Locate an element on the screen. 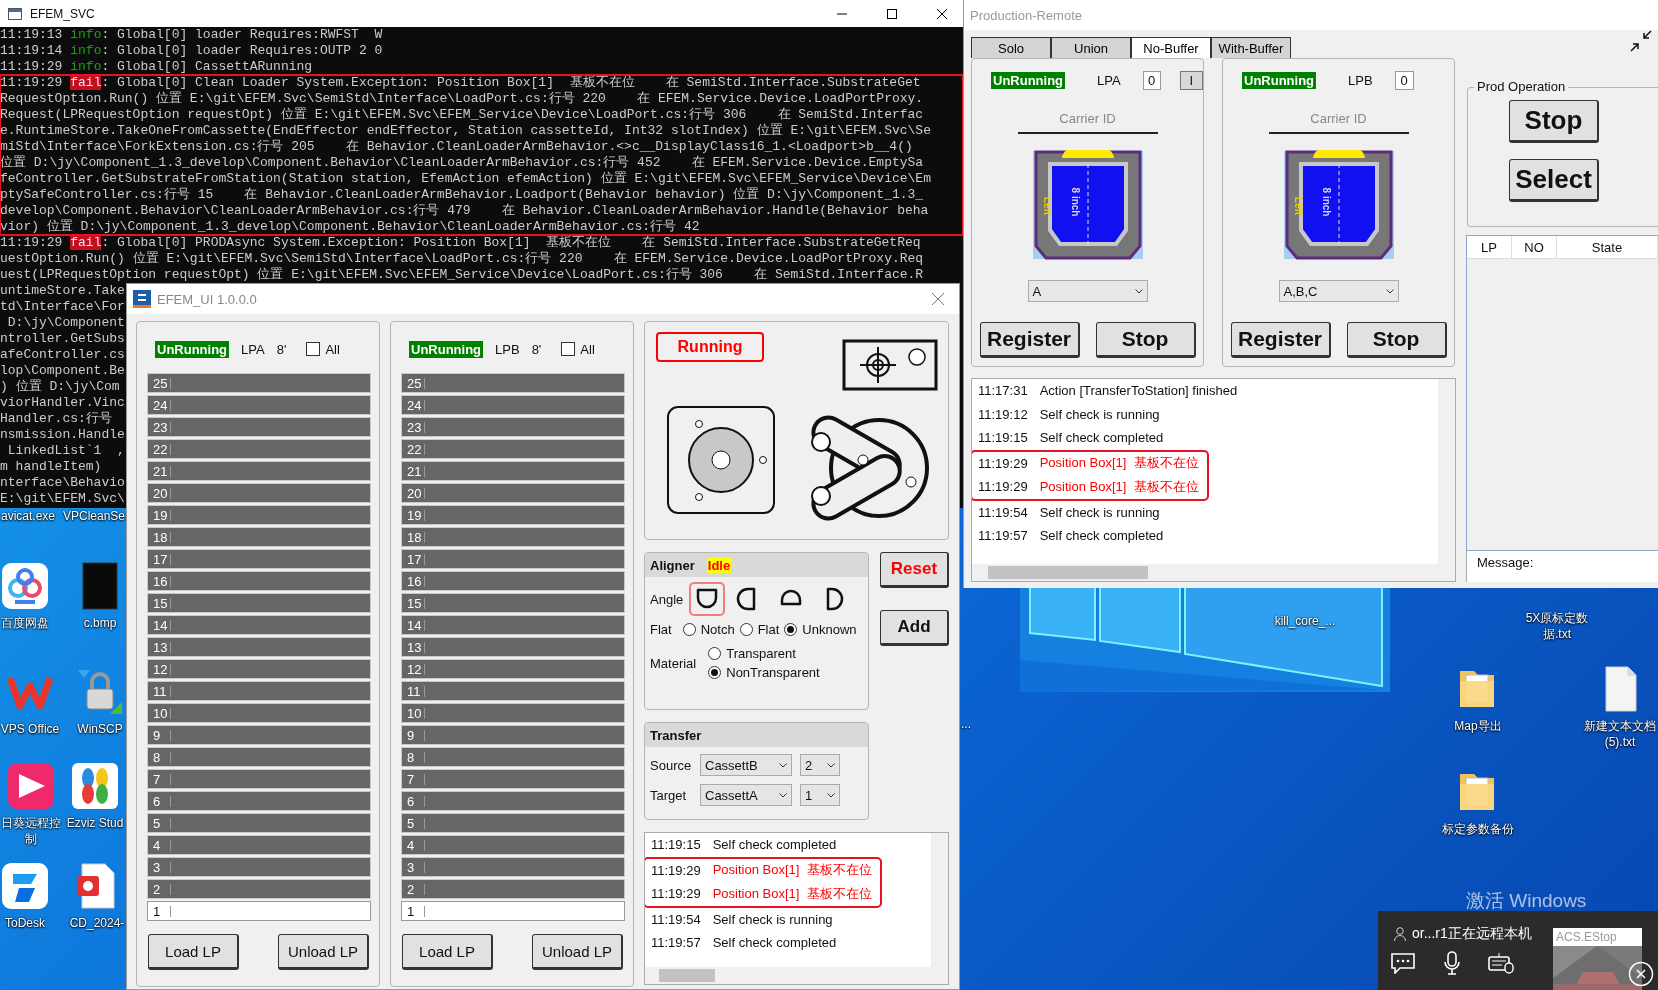  slot-row: 3 is located at coordinates (513, 867).